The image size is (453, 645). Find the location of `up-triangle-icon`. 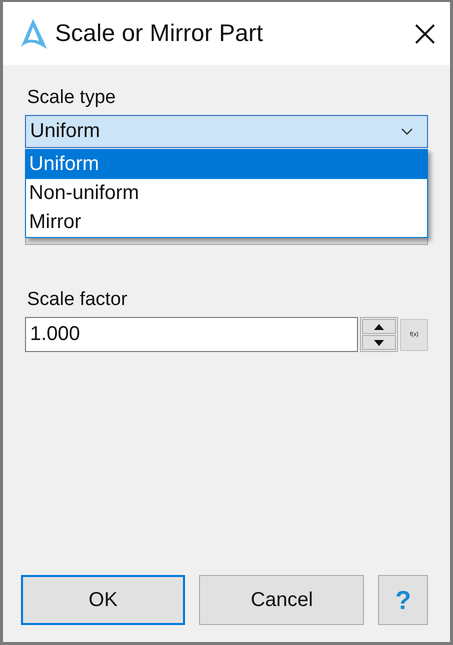

up-triangle-icon is located at coordinates (379, 327).